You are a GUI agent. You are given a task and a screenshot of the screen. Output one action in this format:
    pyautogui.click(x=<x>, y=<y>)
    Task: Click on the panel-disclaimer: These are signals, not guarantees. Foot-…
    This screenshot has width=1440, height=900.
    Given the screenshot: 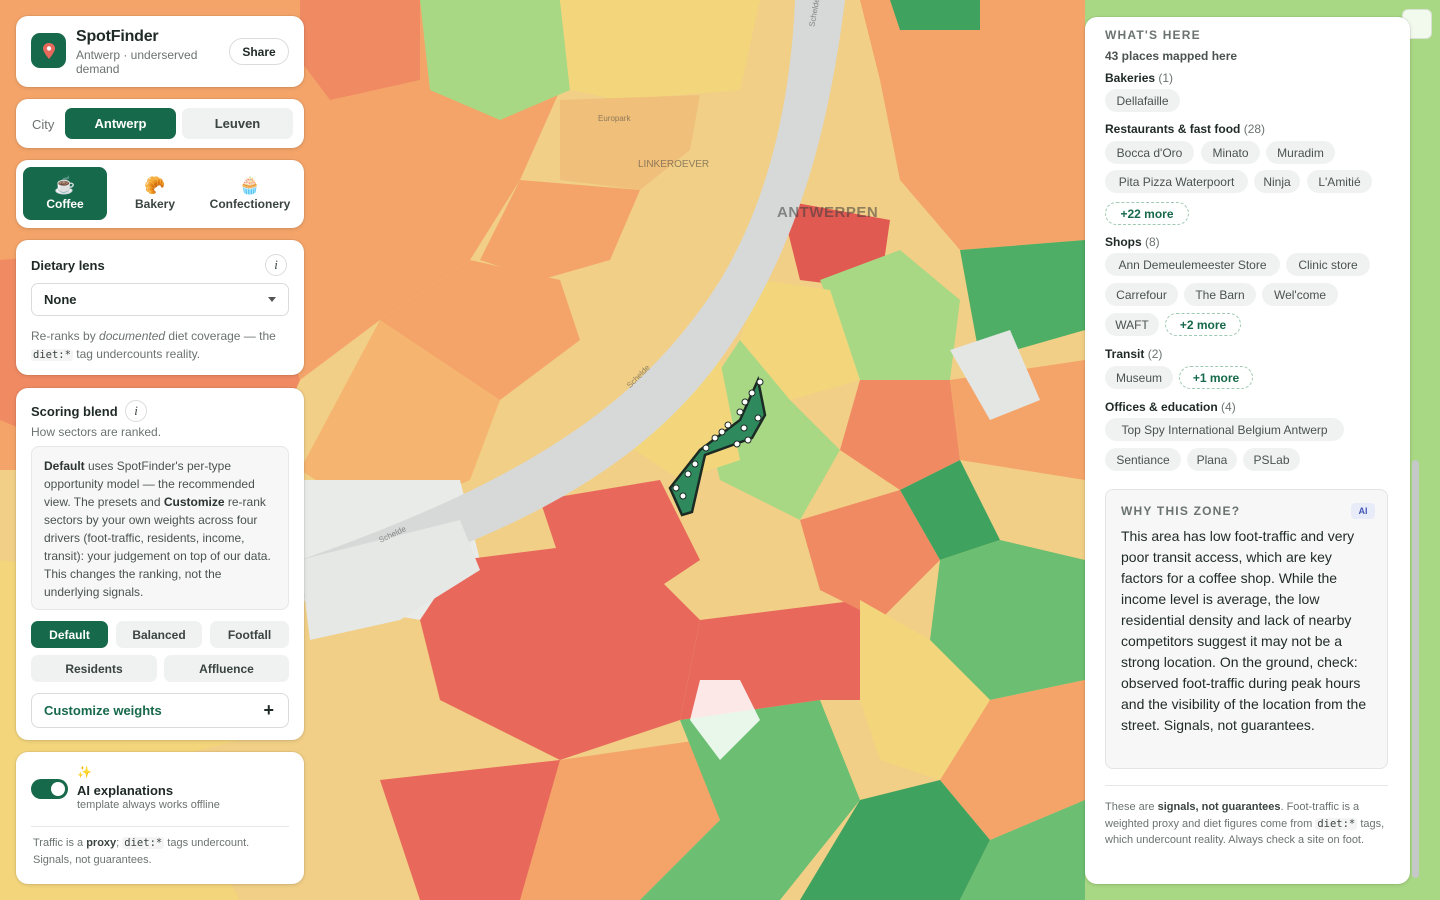 What is the action you would take?
    pyautogui.click(x=1245, y=823)
    